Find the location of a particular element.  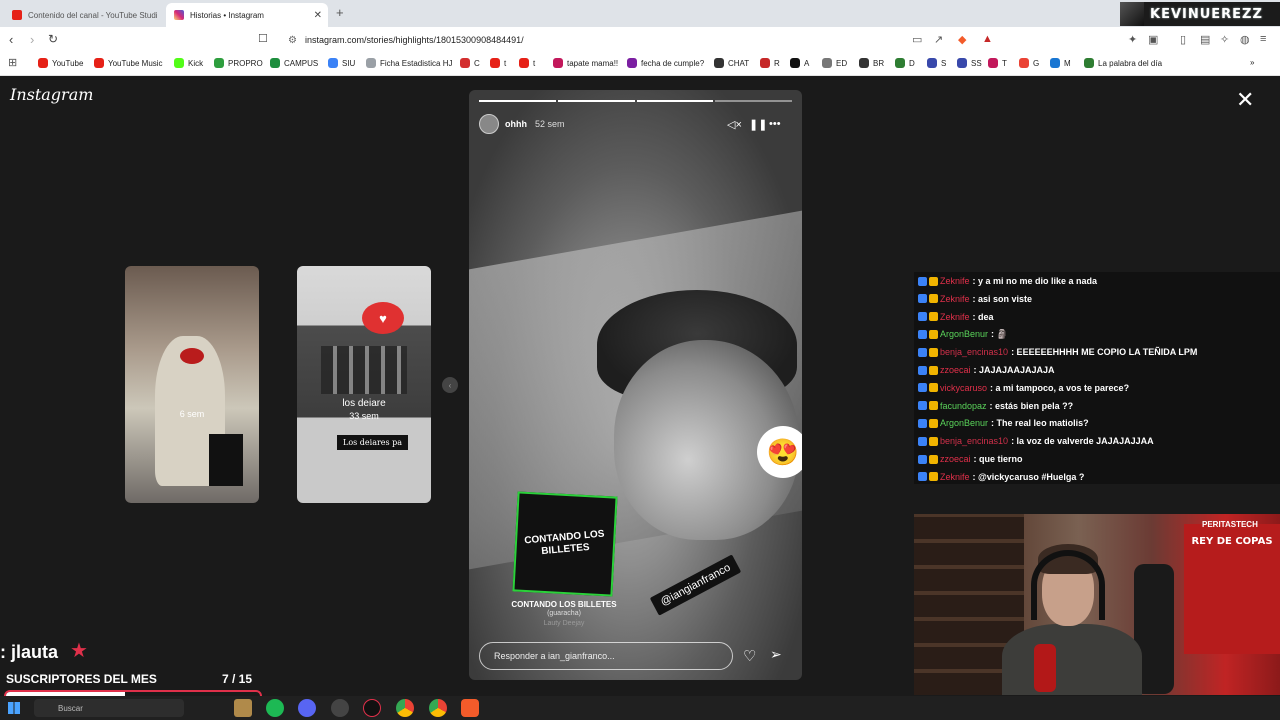

pause-icon: ❚❚ is located at coordinates (758, 124).